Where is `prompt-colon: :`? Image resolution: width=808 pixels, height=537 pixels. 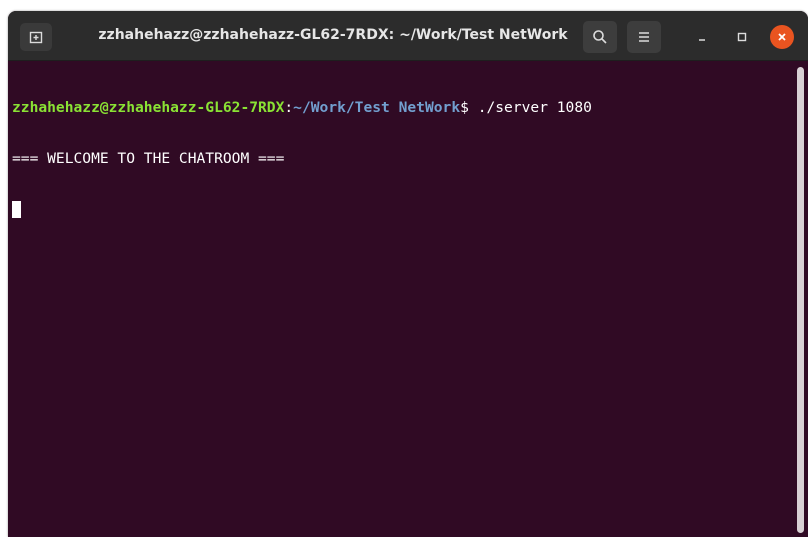
prompt-colon: : is located at coordinates (289, 107).